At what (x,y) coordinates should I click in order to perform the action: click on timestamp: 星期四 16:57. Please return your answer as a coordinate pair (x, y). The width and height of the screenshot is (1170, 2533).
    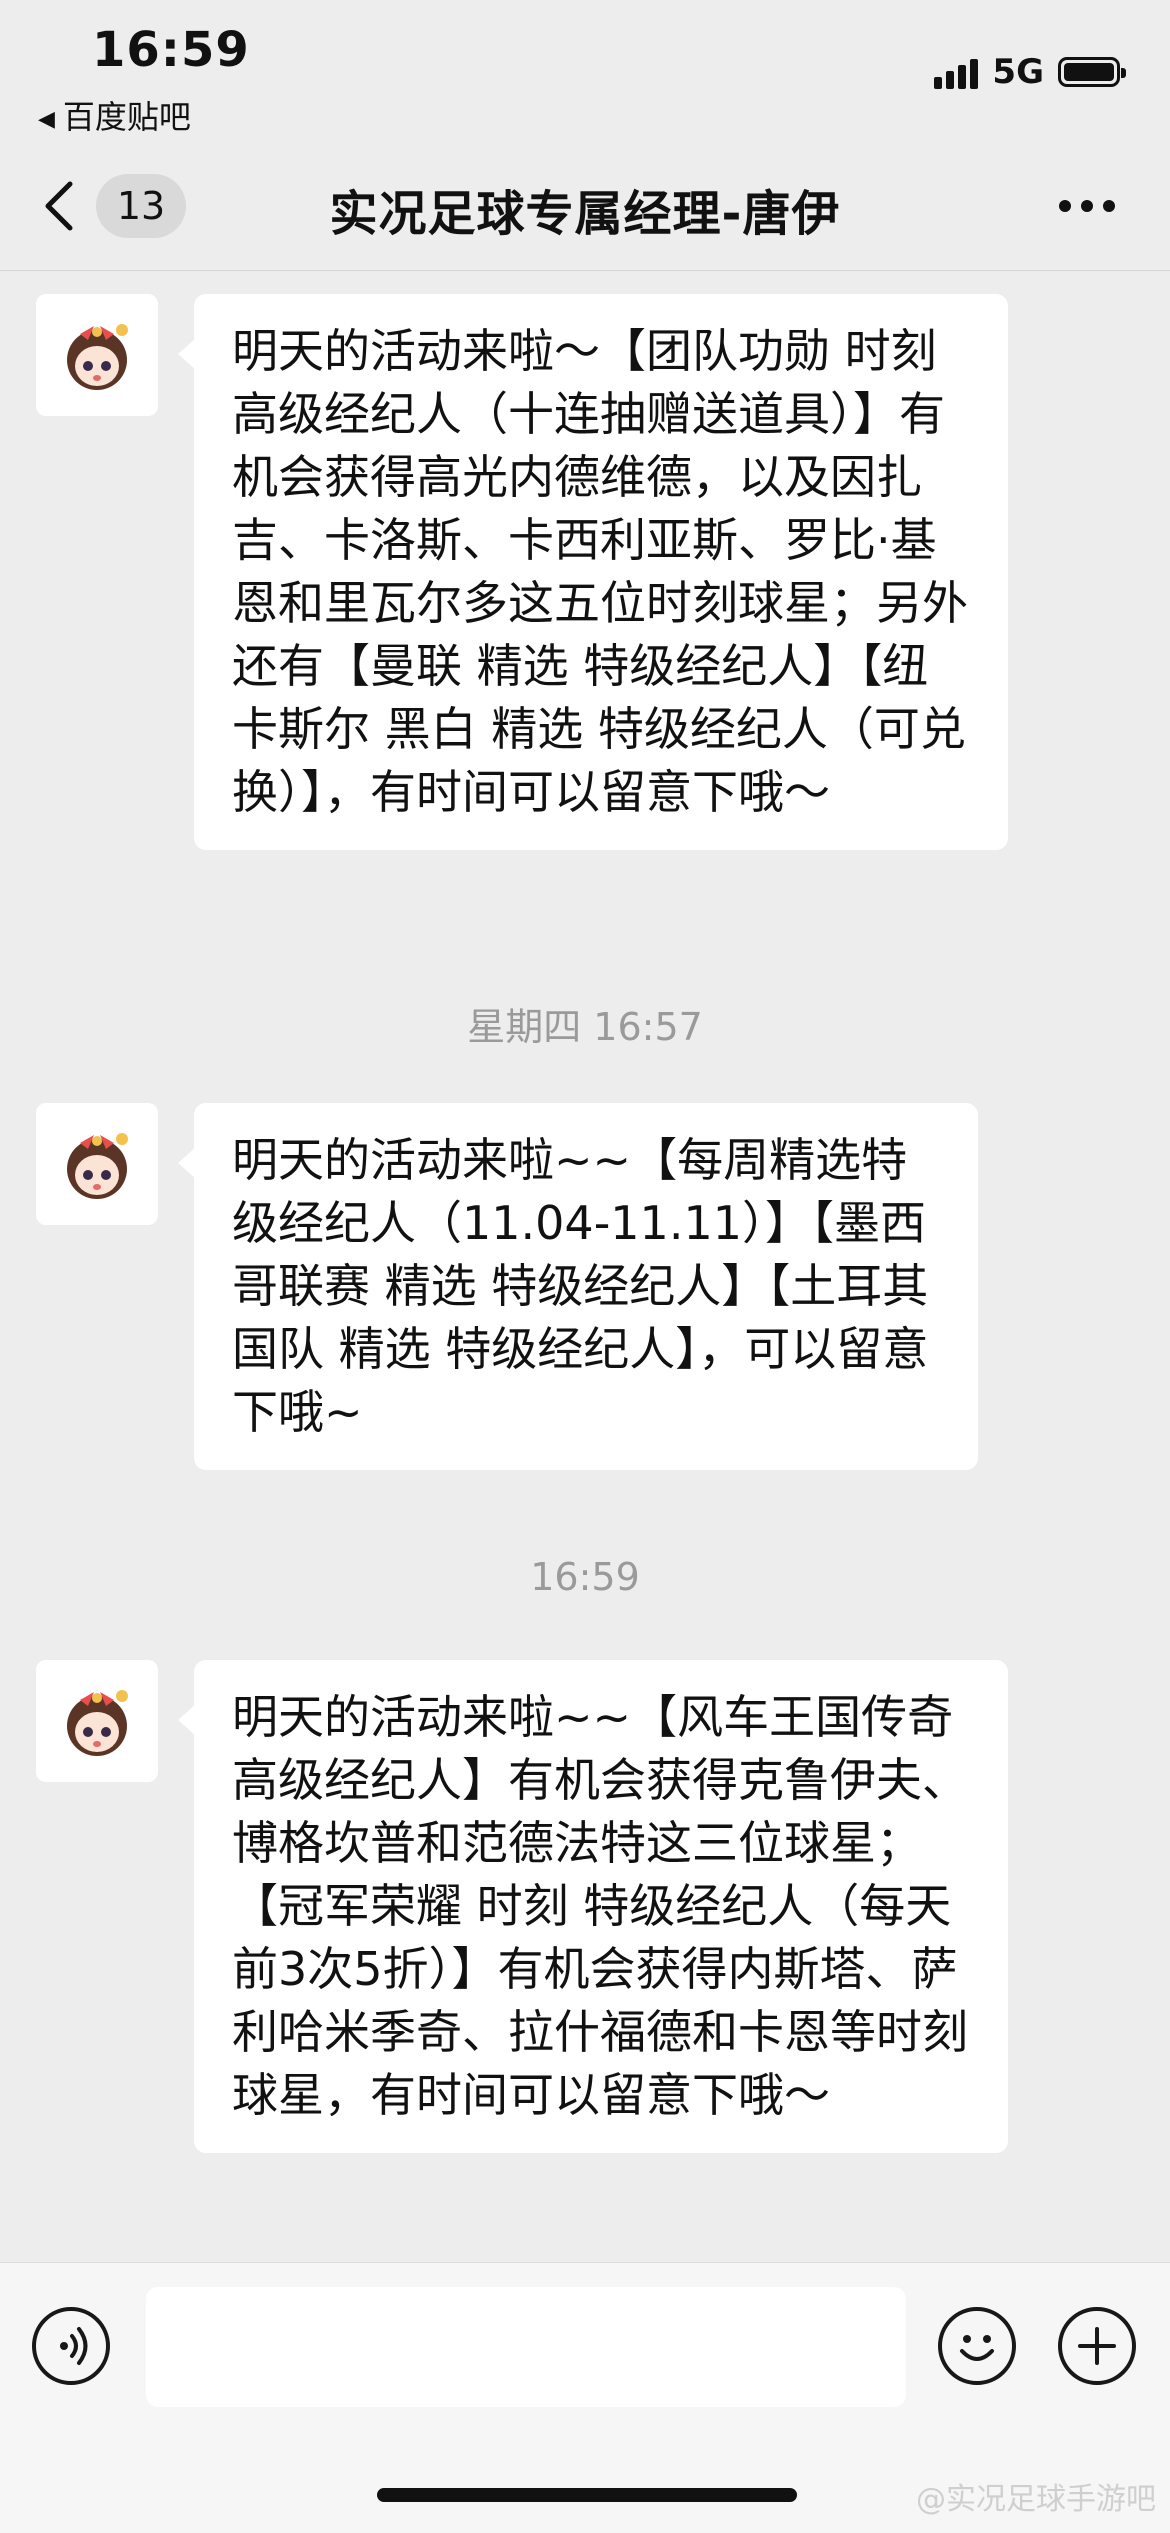
    Looking at the image, I should click on (585, 1027).